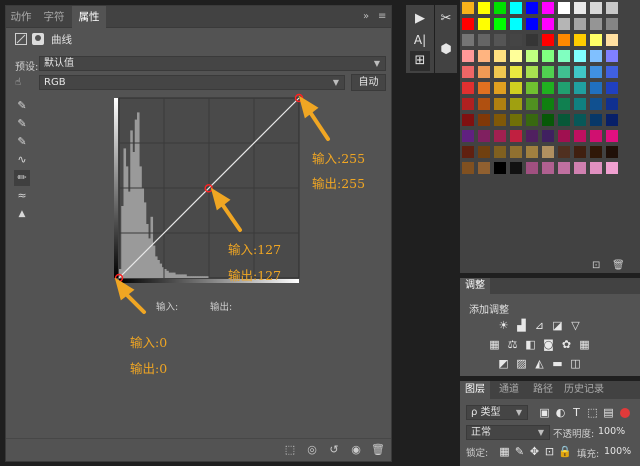 The image size is (640, 466). What do you see at coordinates (618, 265) in the screenshot?
I see `delete-swatch-icon: 🗑` at bounding box center [618, 265].